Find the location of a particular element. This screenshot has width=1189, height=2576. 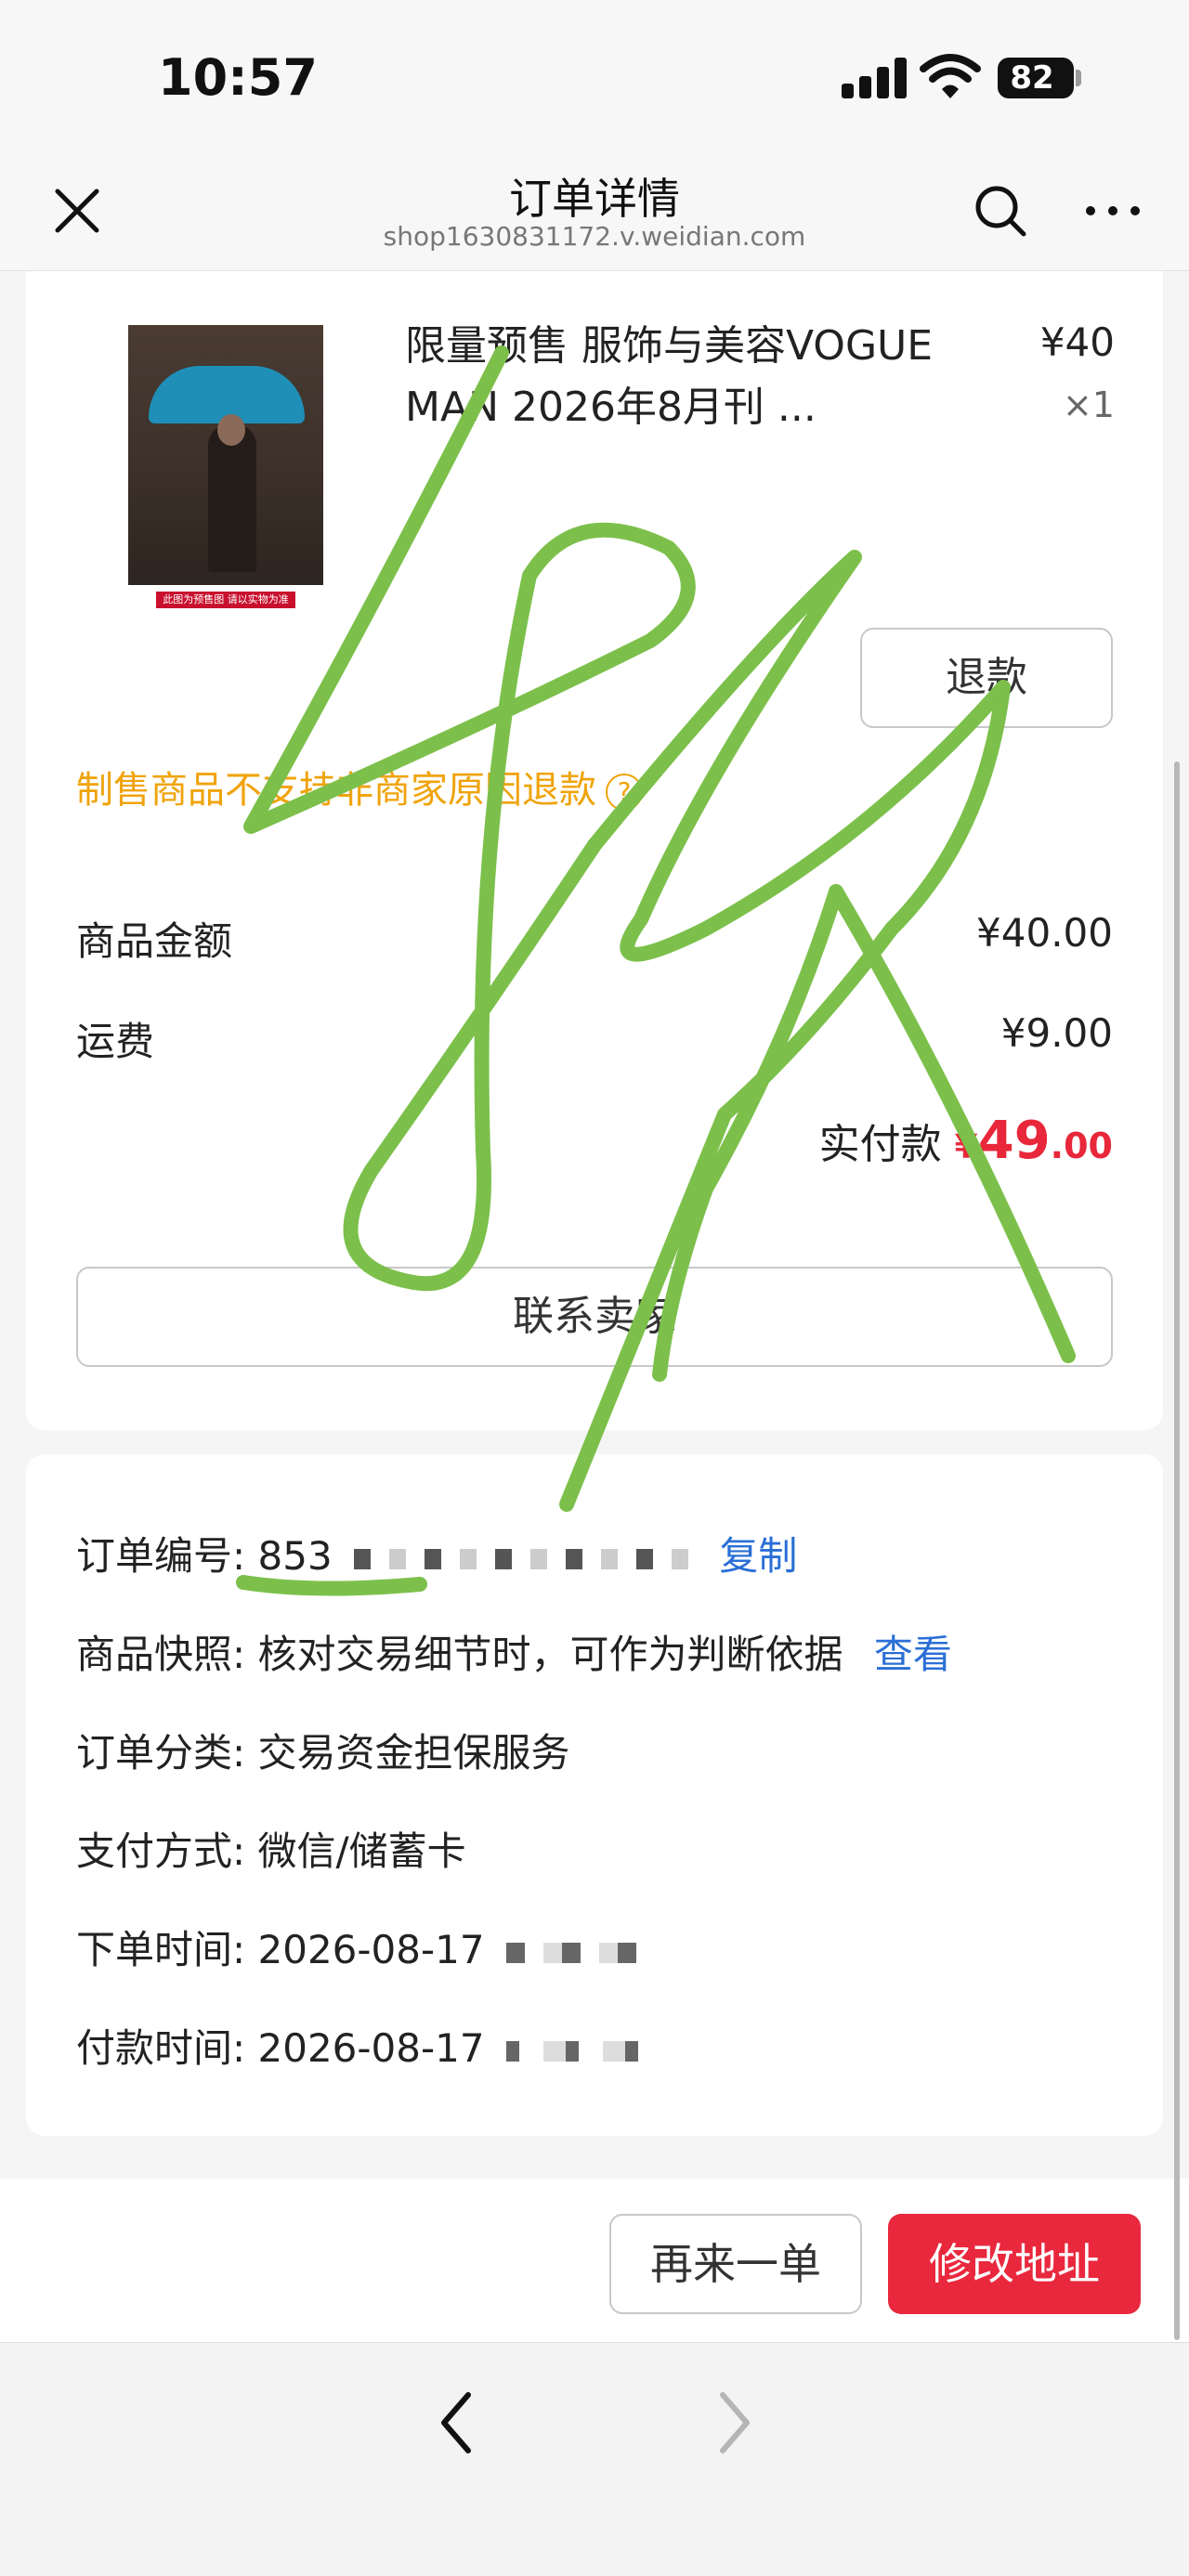

copy-link: 复制 is located at coordinates (758, 1556).